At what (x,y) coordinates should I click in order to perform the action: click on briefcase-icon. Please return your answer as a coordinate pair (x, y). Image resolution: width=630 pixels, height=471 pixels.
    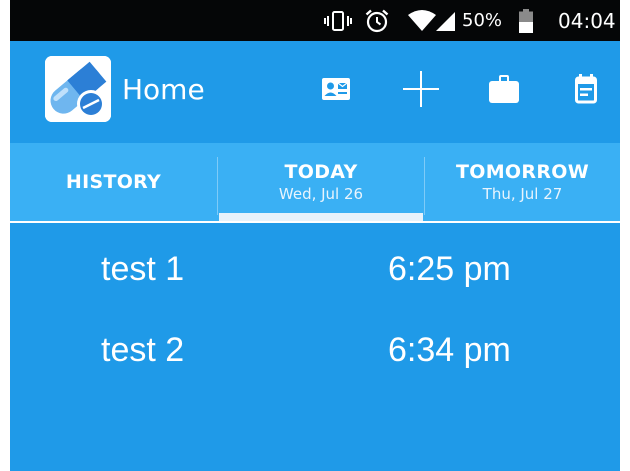
    Looking at the image, I should click on (504, 89).